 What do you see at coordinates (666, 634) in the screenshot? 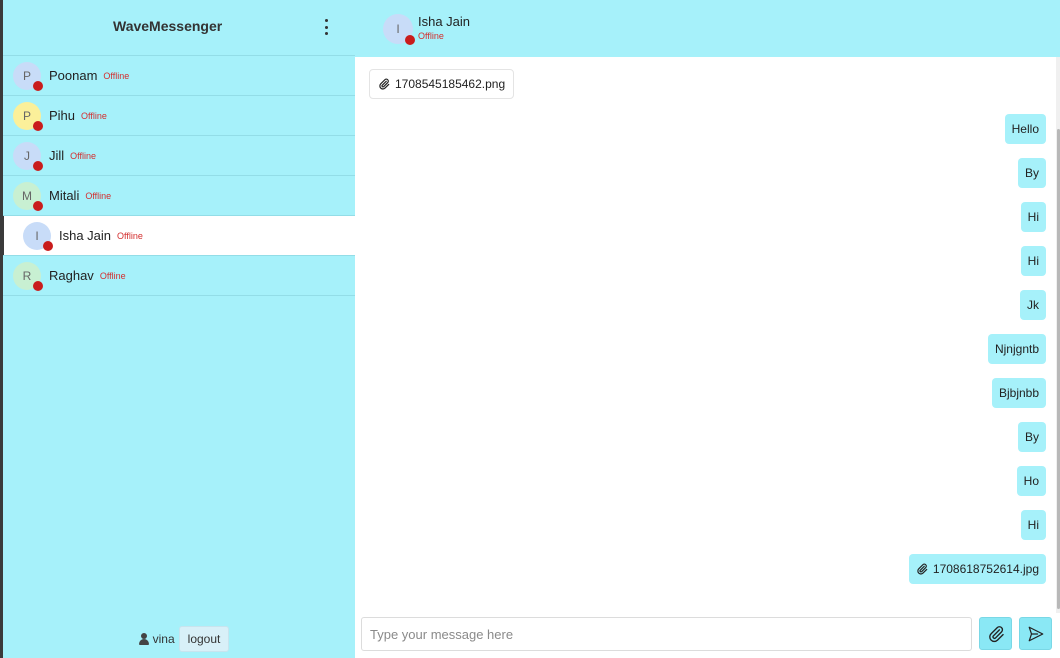
I see `message-input` at bounding box center [666, 634].